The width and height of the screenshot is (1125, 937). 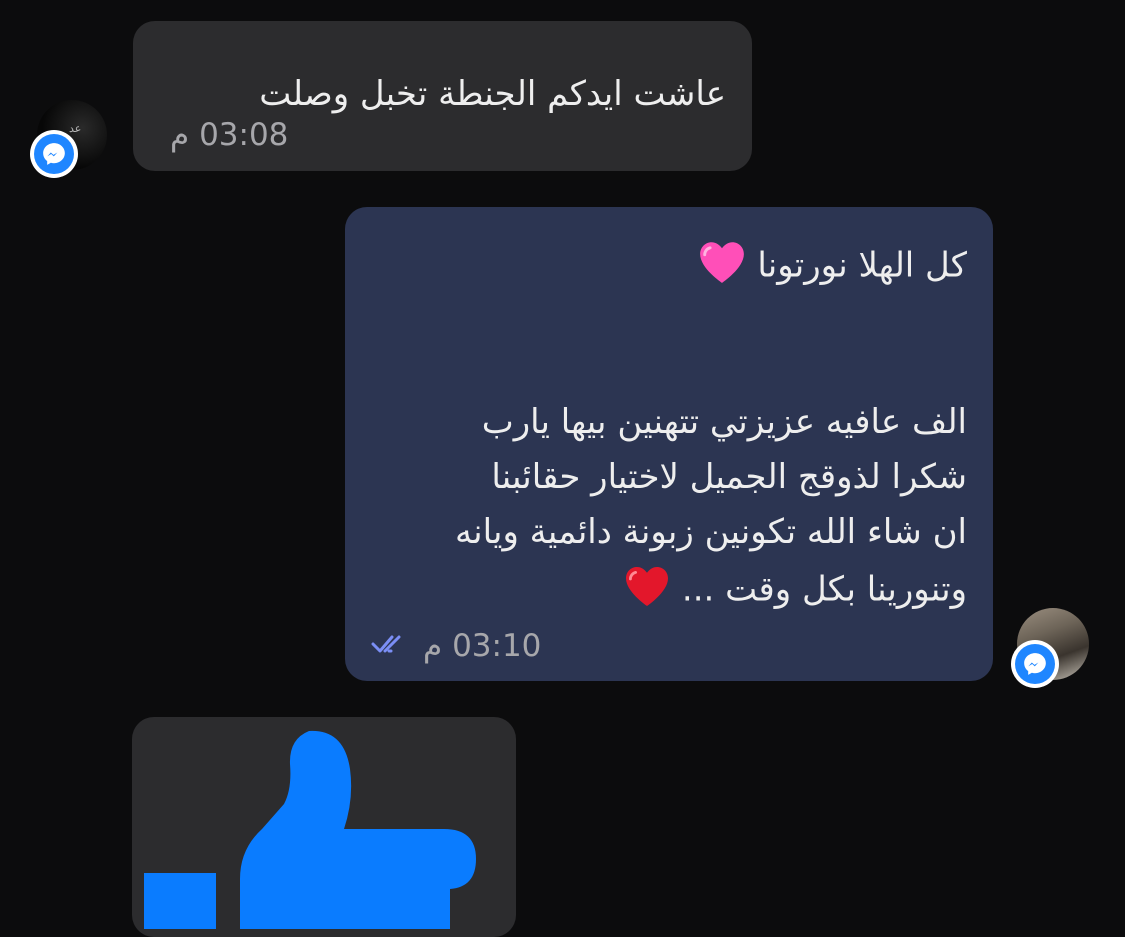 What do you see at coordinates (724, 422) in the screenshot?
I see `message-text: الف عافيه عزيزتي تتهنين بيها يارب` at bounding box center [724, 422].